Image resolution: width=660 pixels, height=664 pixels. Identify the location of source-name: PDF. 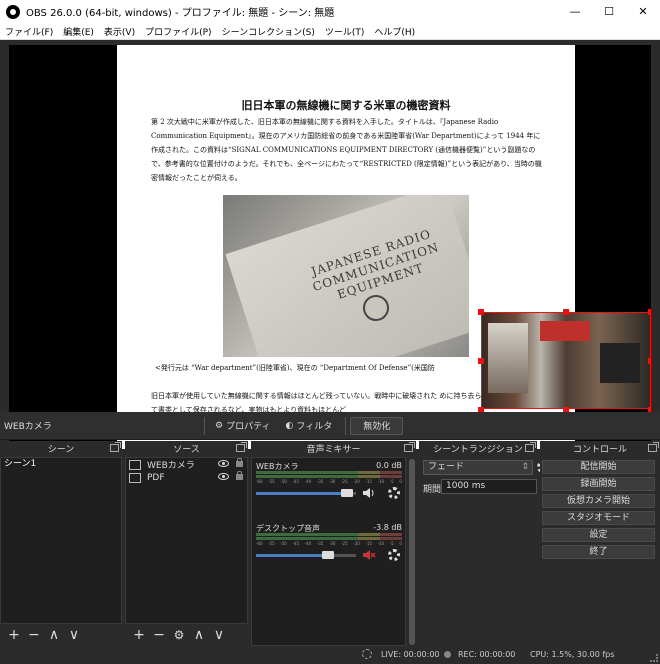
(156, 477).